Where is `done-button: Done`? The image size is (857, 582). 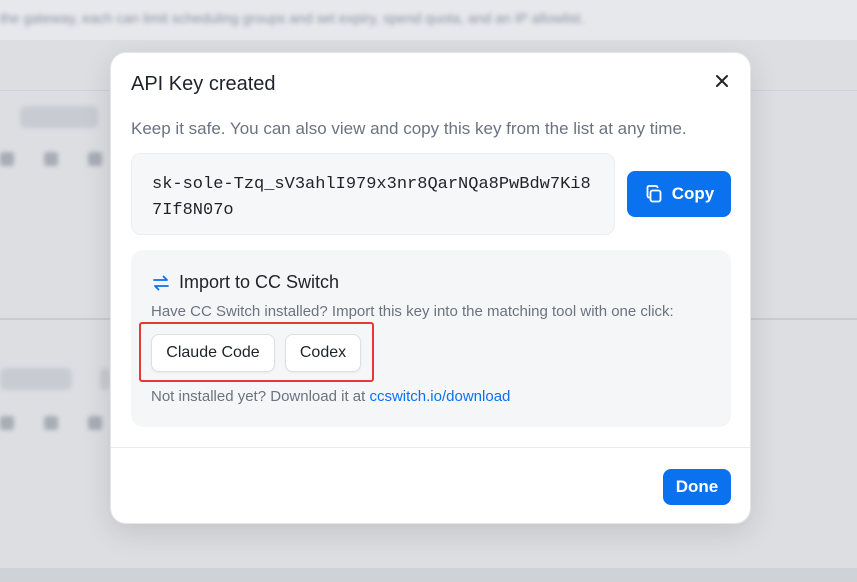 done-button: Done is located at coordinates (697, 487).